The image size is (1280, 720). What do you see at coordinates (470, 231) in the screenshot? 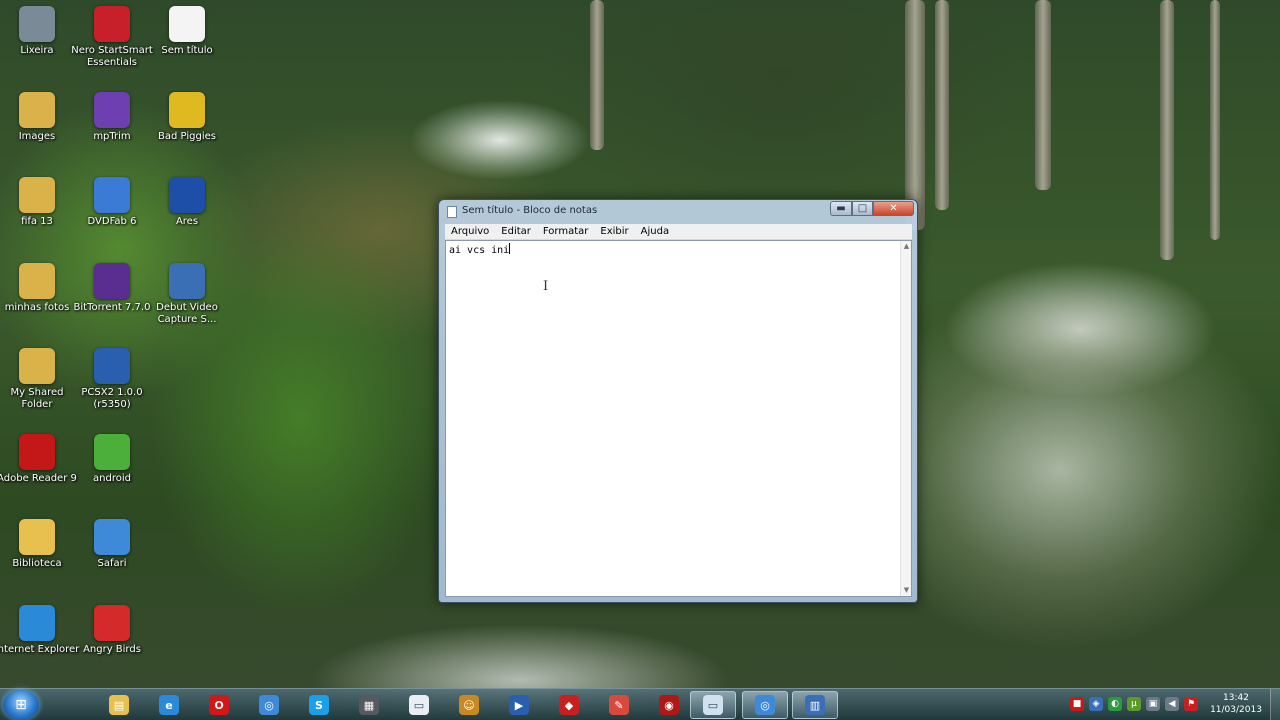
I see `menu-arquivo: Arquivo` at bounding box center [470, 231].